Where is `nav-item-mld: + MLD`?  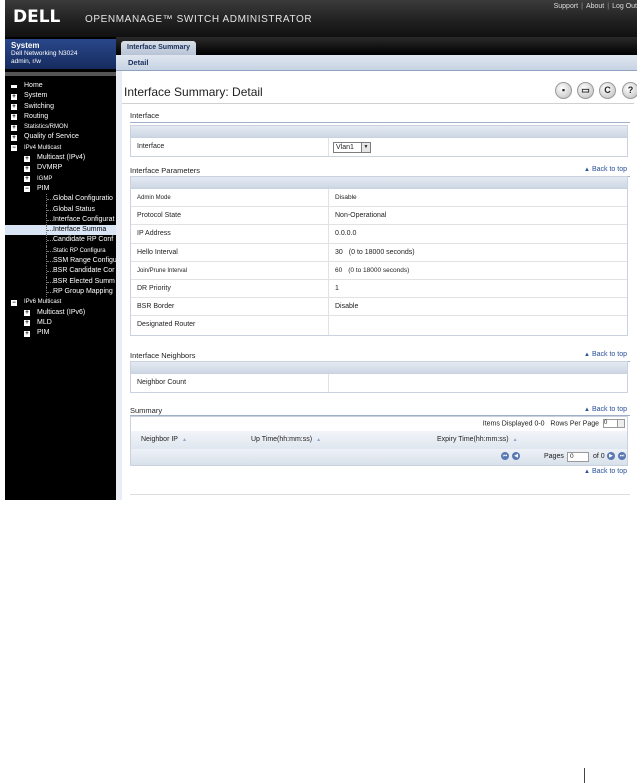 nav-item-mld: + MLD is located at coordinates (60, 323).